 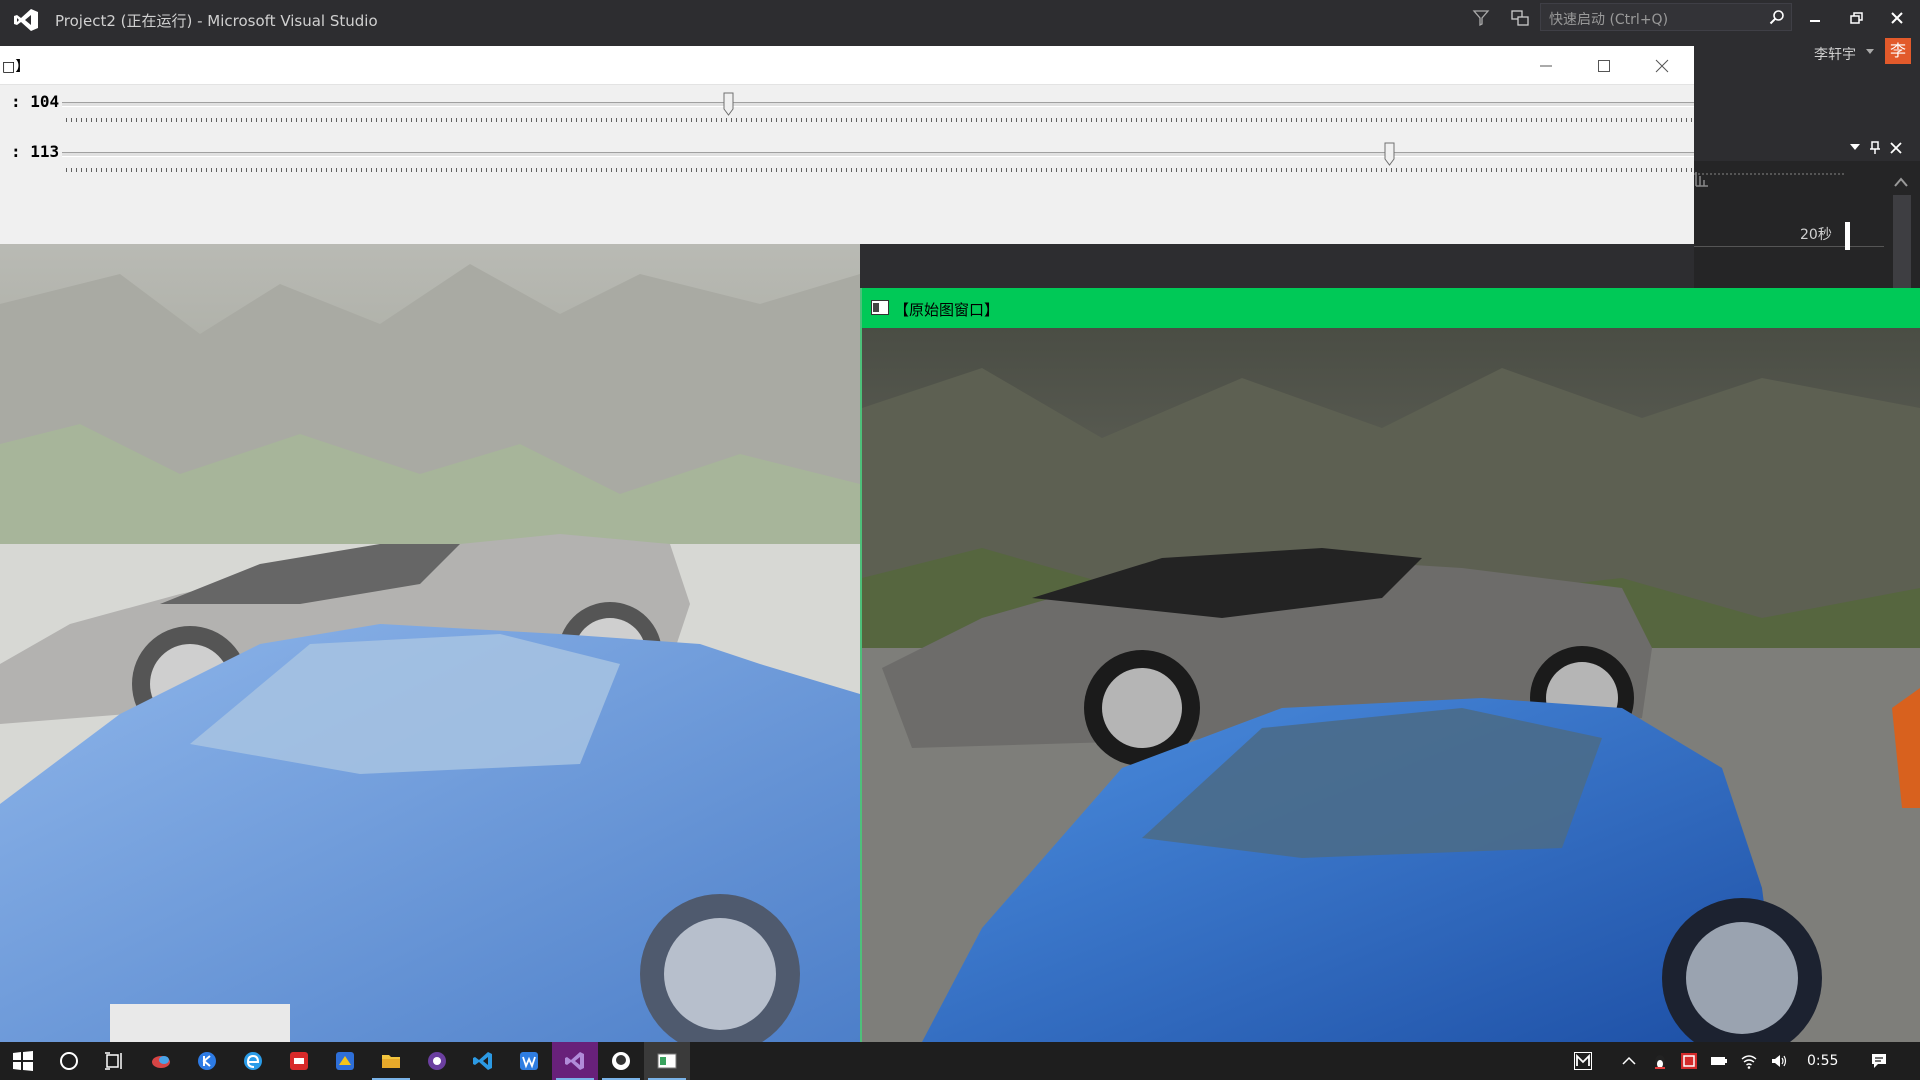 I want to click on tool-window-header, so click(x=1807, y=149).